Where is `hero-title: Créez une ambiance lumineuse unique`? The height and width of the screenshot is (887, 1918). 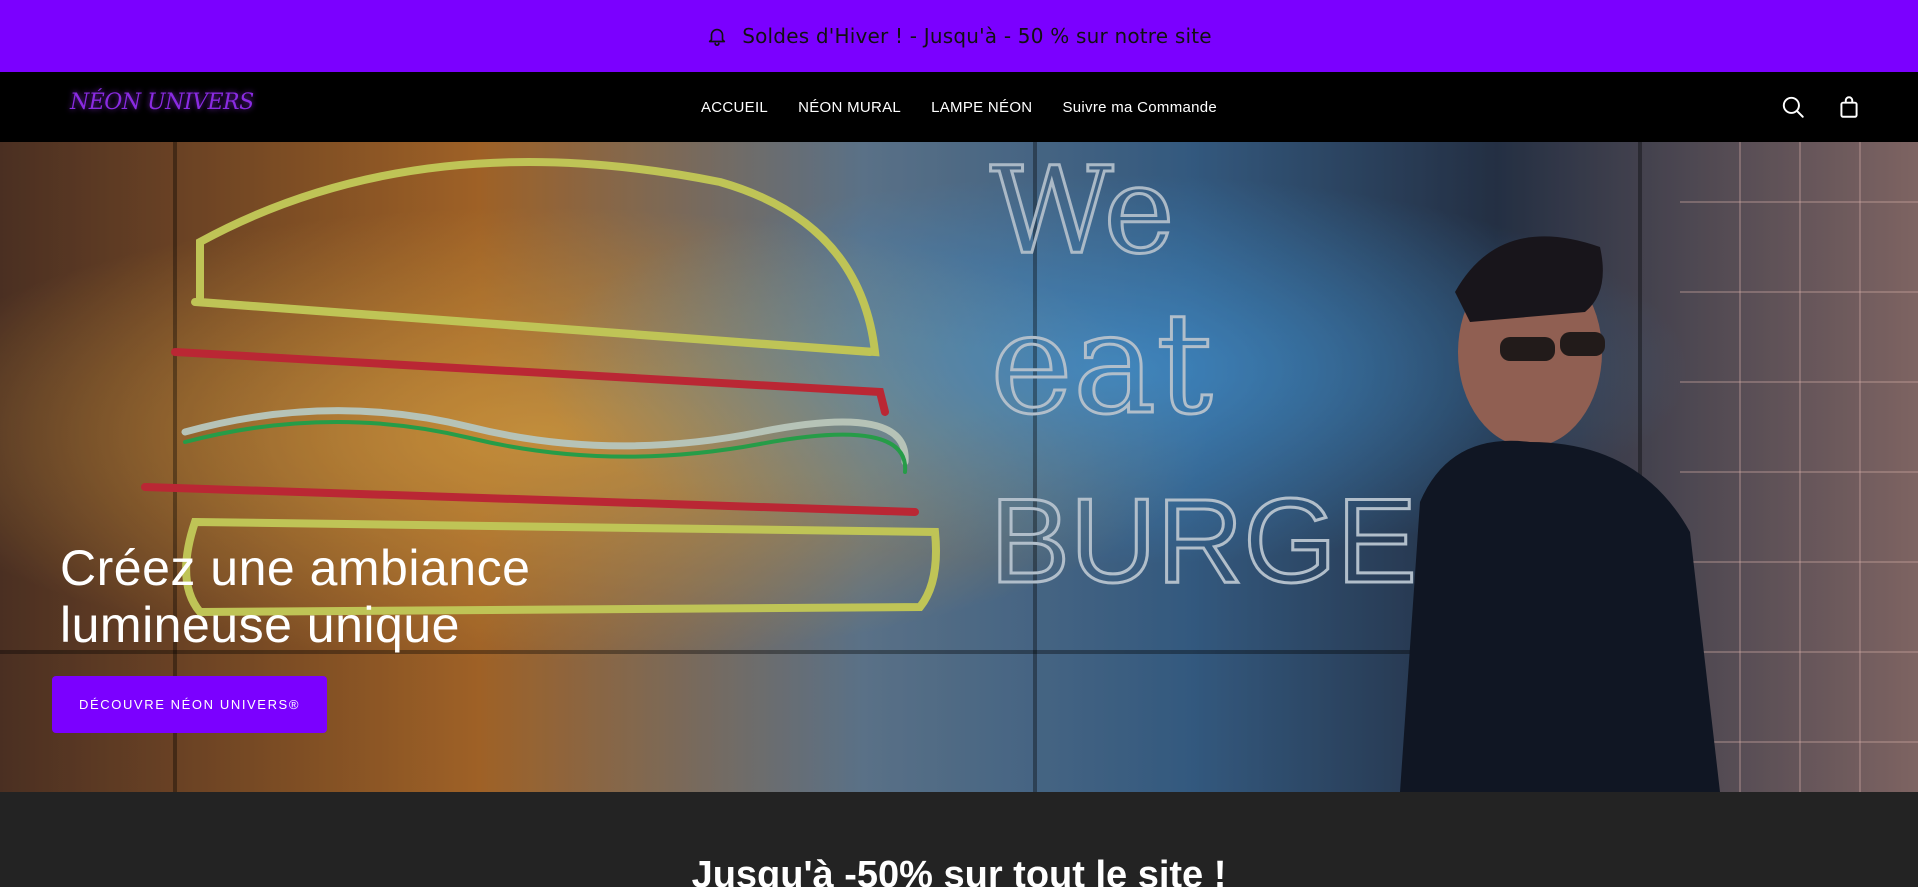 hero-title: Créez une ambiance lumineuse unique is located at coordinates (295, 596).